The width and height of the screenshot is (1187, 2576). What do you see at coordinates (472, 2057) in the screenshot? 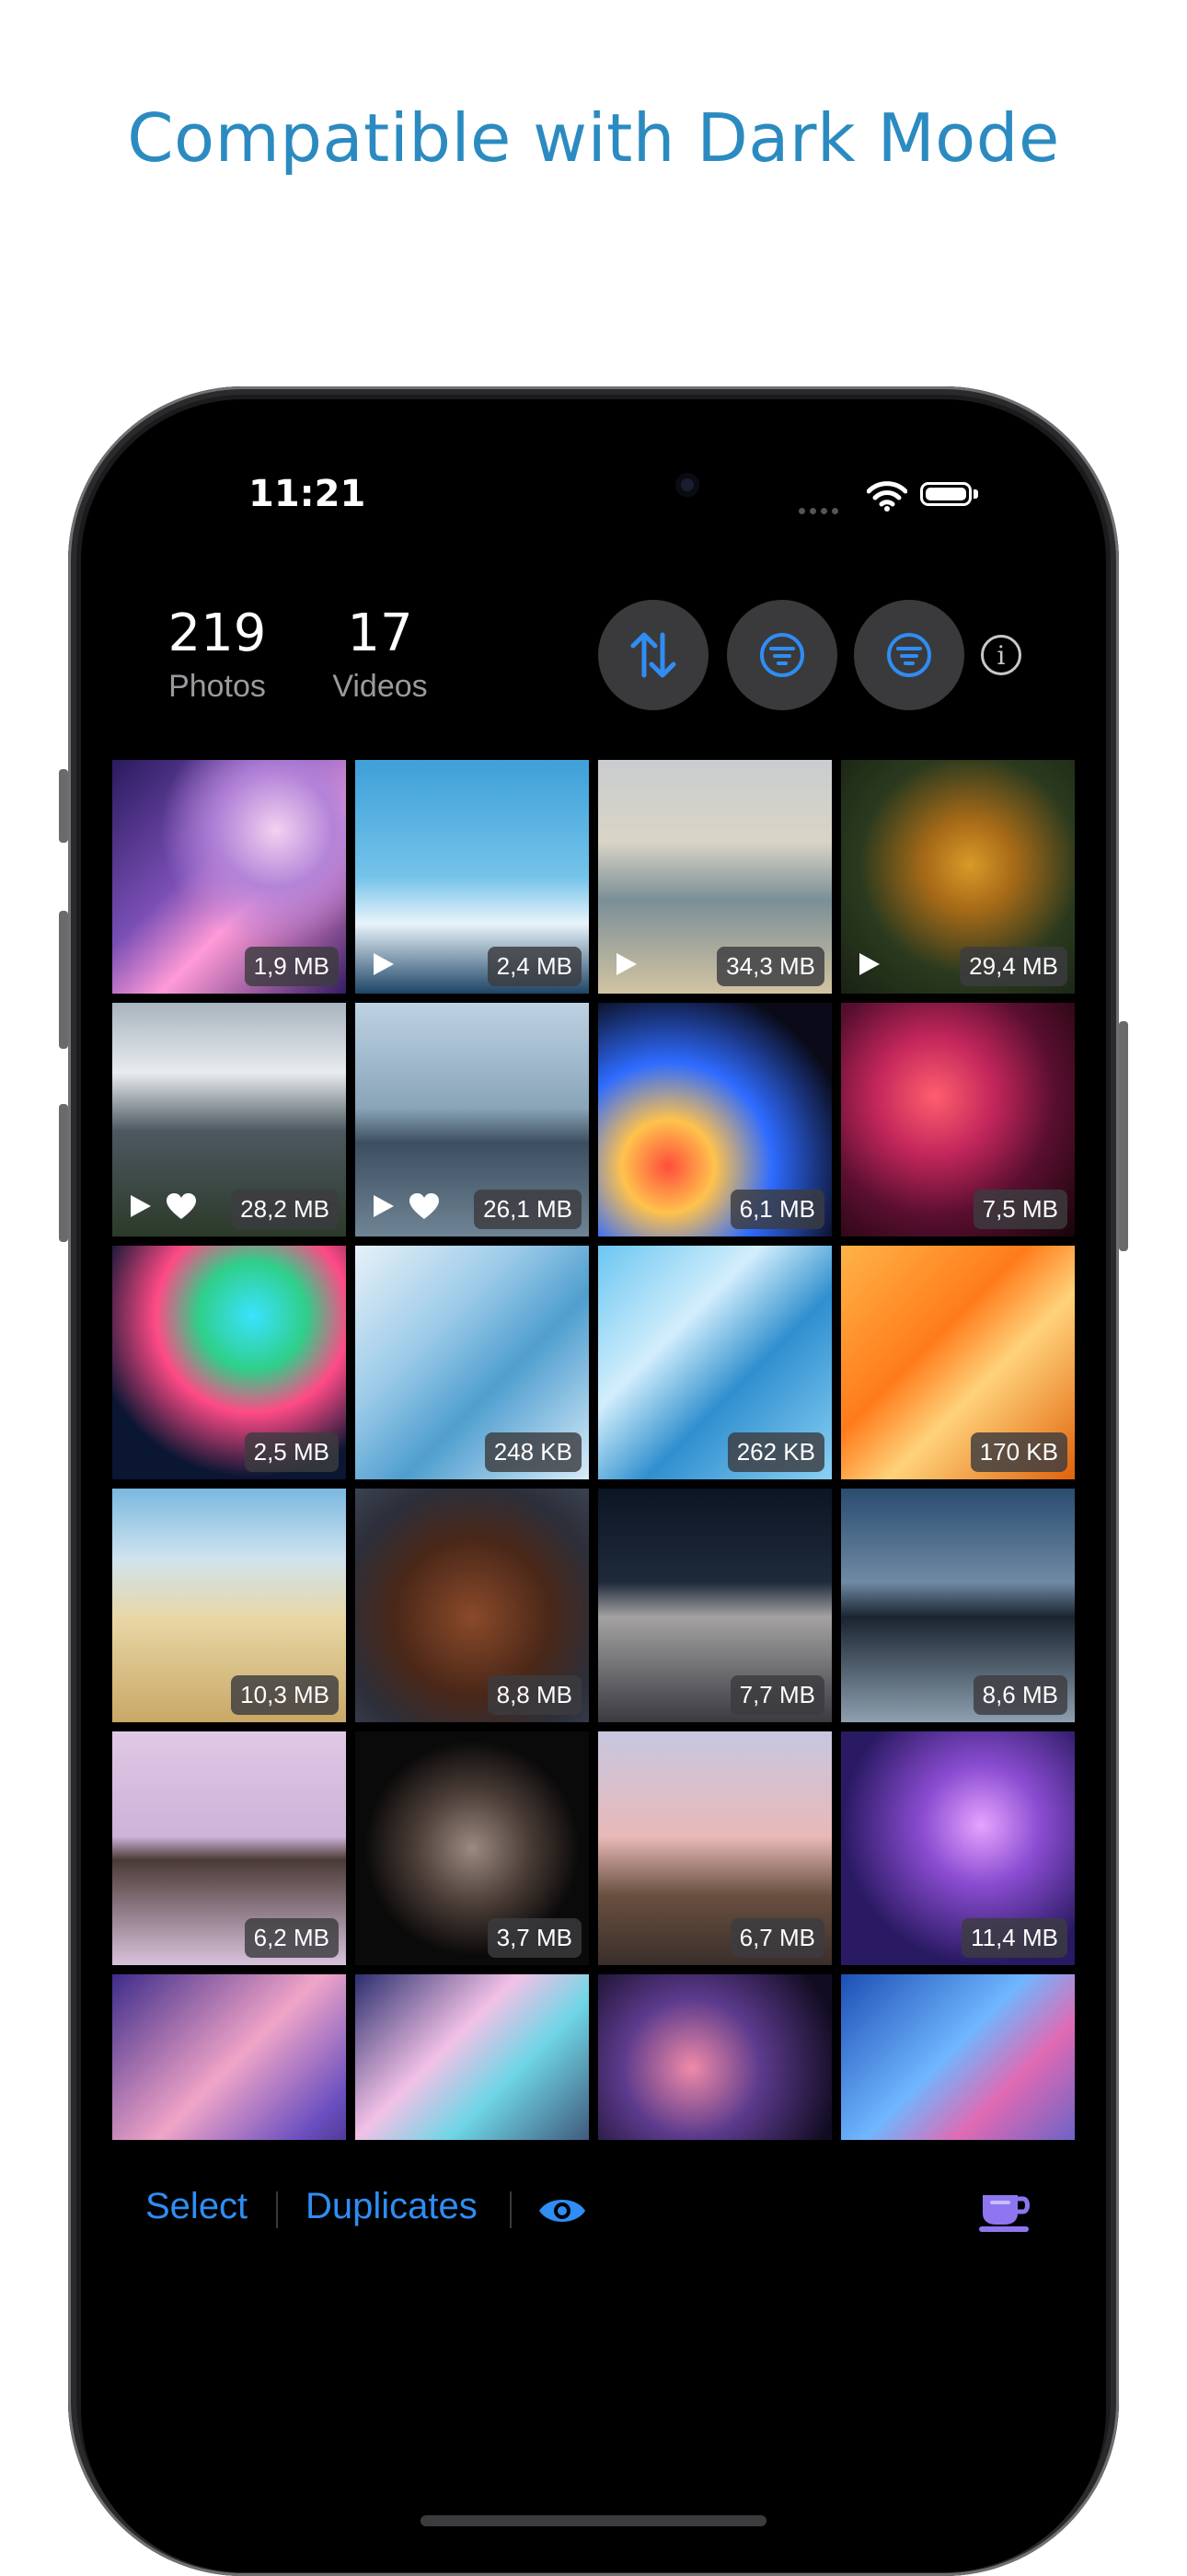
I see `media-thumbnail: 9,4 MB` at bounding box center [472, 2057].